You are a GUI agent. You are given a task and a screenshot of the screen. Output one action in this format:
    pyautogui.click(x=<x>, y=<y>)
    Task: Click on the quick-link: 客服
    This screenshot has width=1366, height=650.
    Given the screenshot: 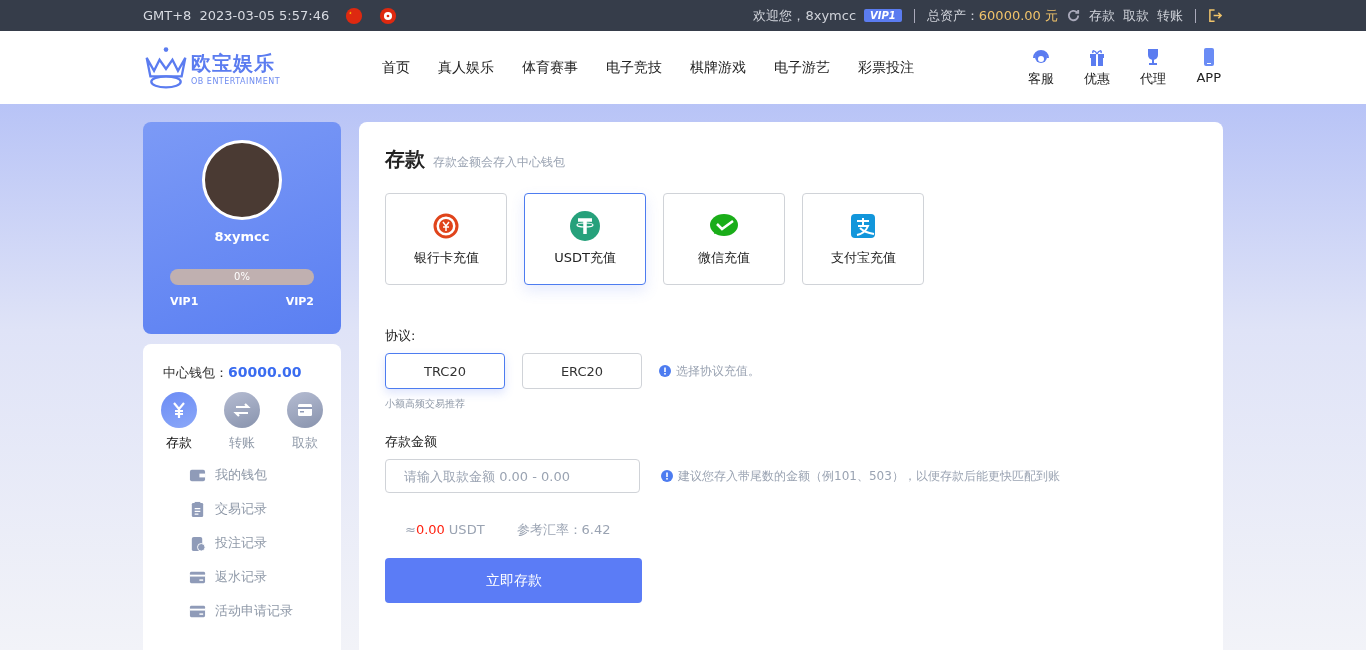 What is the action you would take?
    pyautogui.click(x=1041, y=67)
    